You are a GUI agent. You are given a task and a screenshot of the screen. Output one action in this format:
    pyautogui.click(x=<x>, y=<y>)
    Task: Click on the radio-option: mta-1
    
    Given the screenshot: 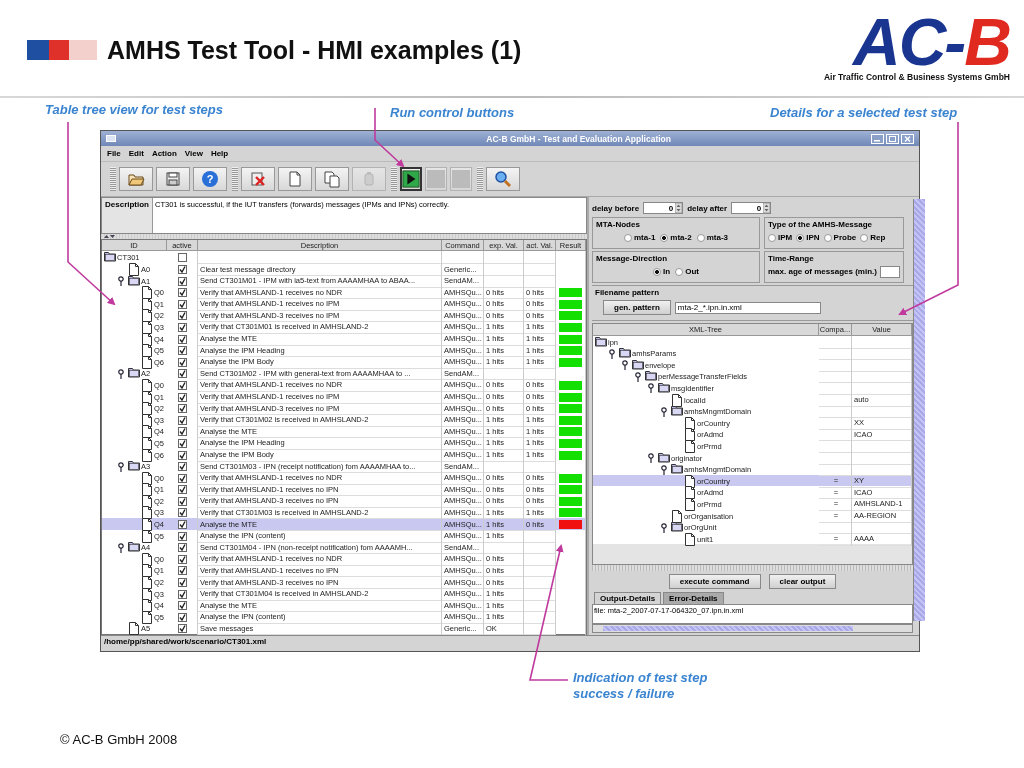 What is the action you would take?
    pyautogui.click(x=640, y=237)
    